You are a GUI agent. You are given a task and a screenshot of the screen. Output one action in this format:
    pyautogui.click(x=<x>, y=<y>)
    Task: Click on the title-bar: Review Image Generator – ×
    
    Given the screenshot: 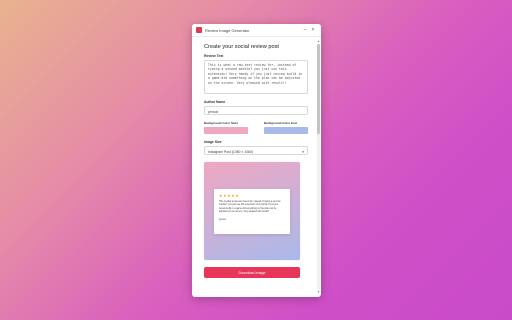 What is the action you would take?
    pyautogui.click(x=256, y=30)
    